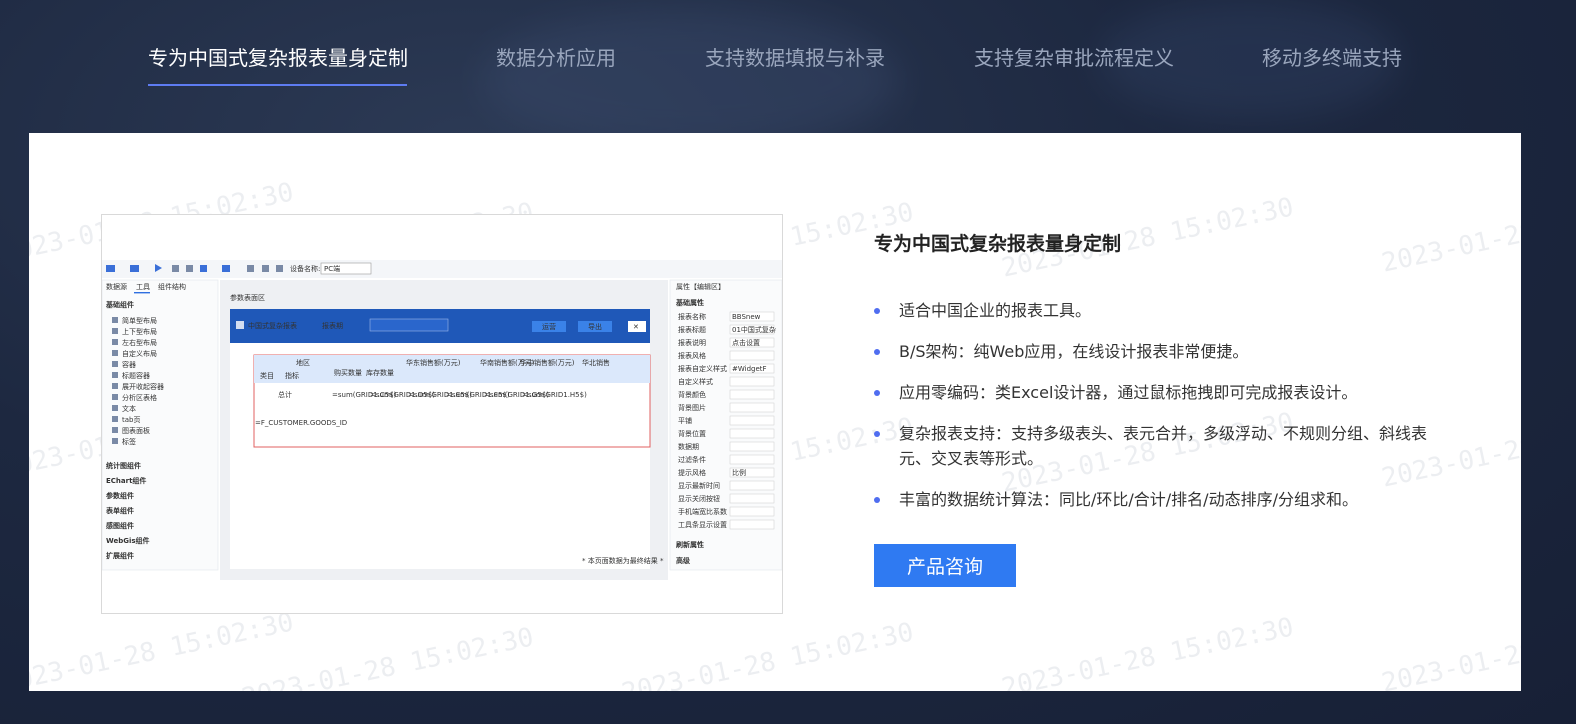  What do you see at coordinates (247, 297) in the screenshot?
I see `canvas-caption: 参数表面区` at bounding box center [247, 297].